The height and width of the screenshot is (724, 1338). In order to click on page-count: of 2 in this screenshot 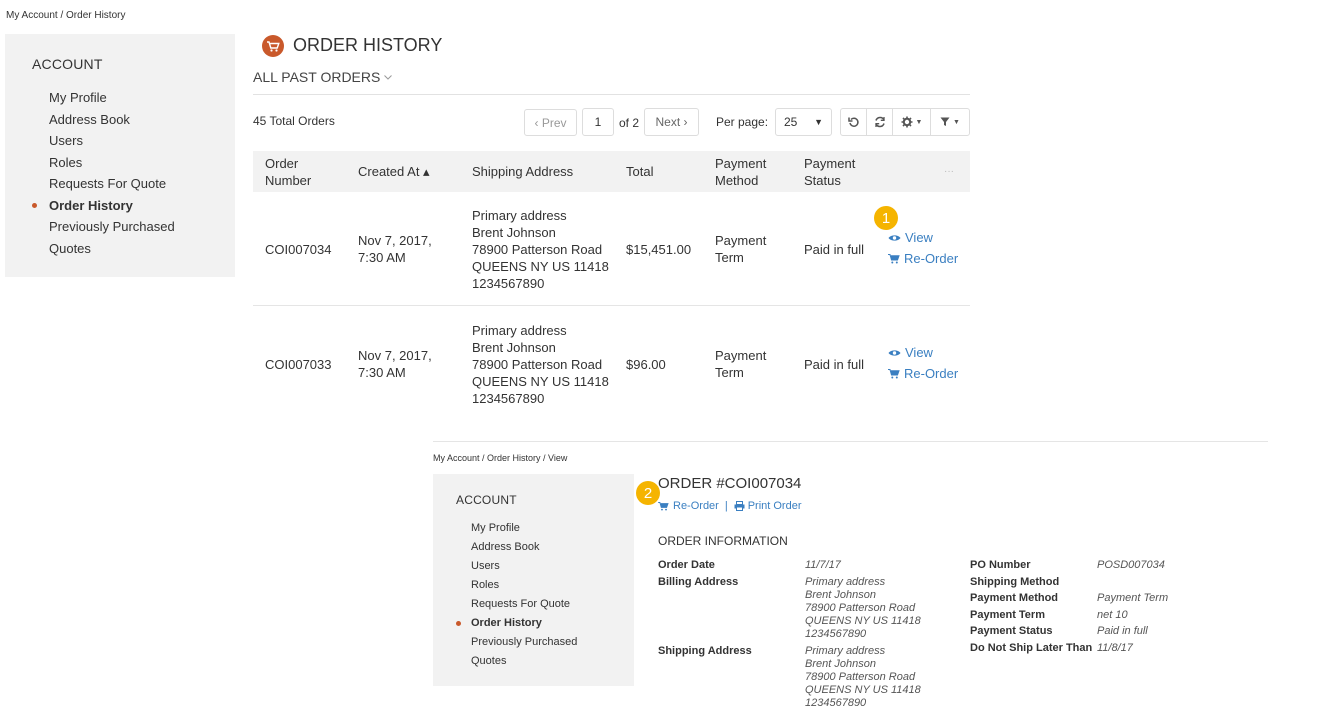, I will do `click(629, 123)`.